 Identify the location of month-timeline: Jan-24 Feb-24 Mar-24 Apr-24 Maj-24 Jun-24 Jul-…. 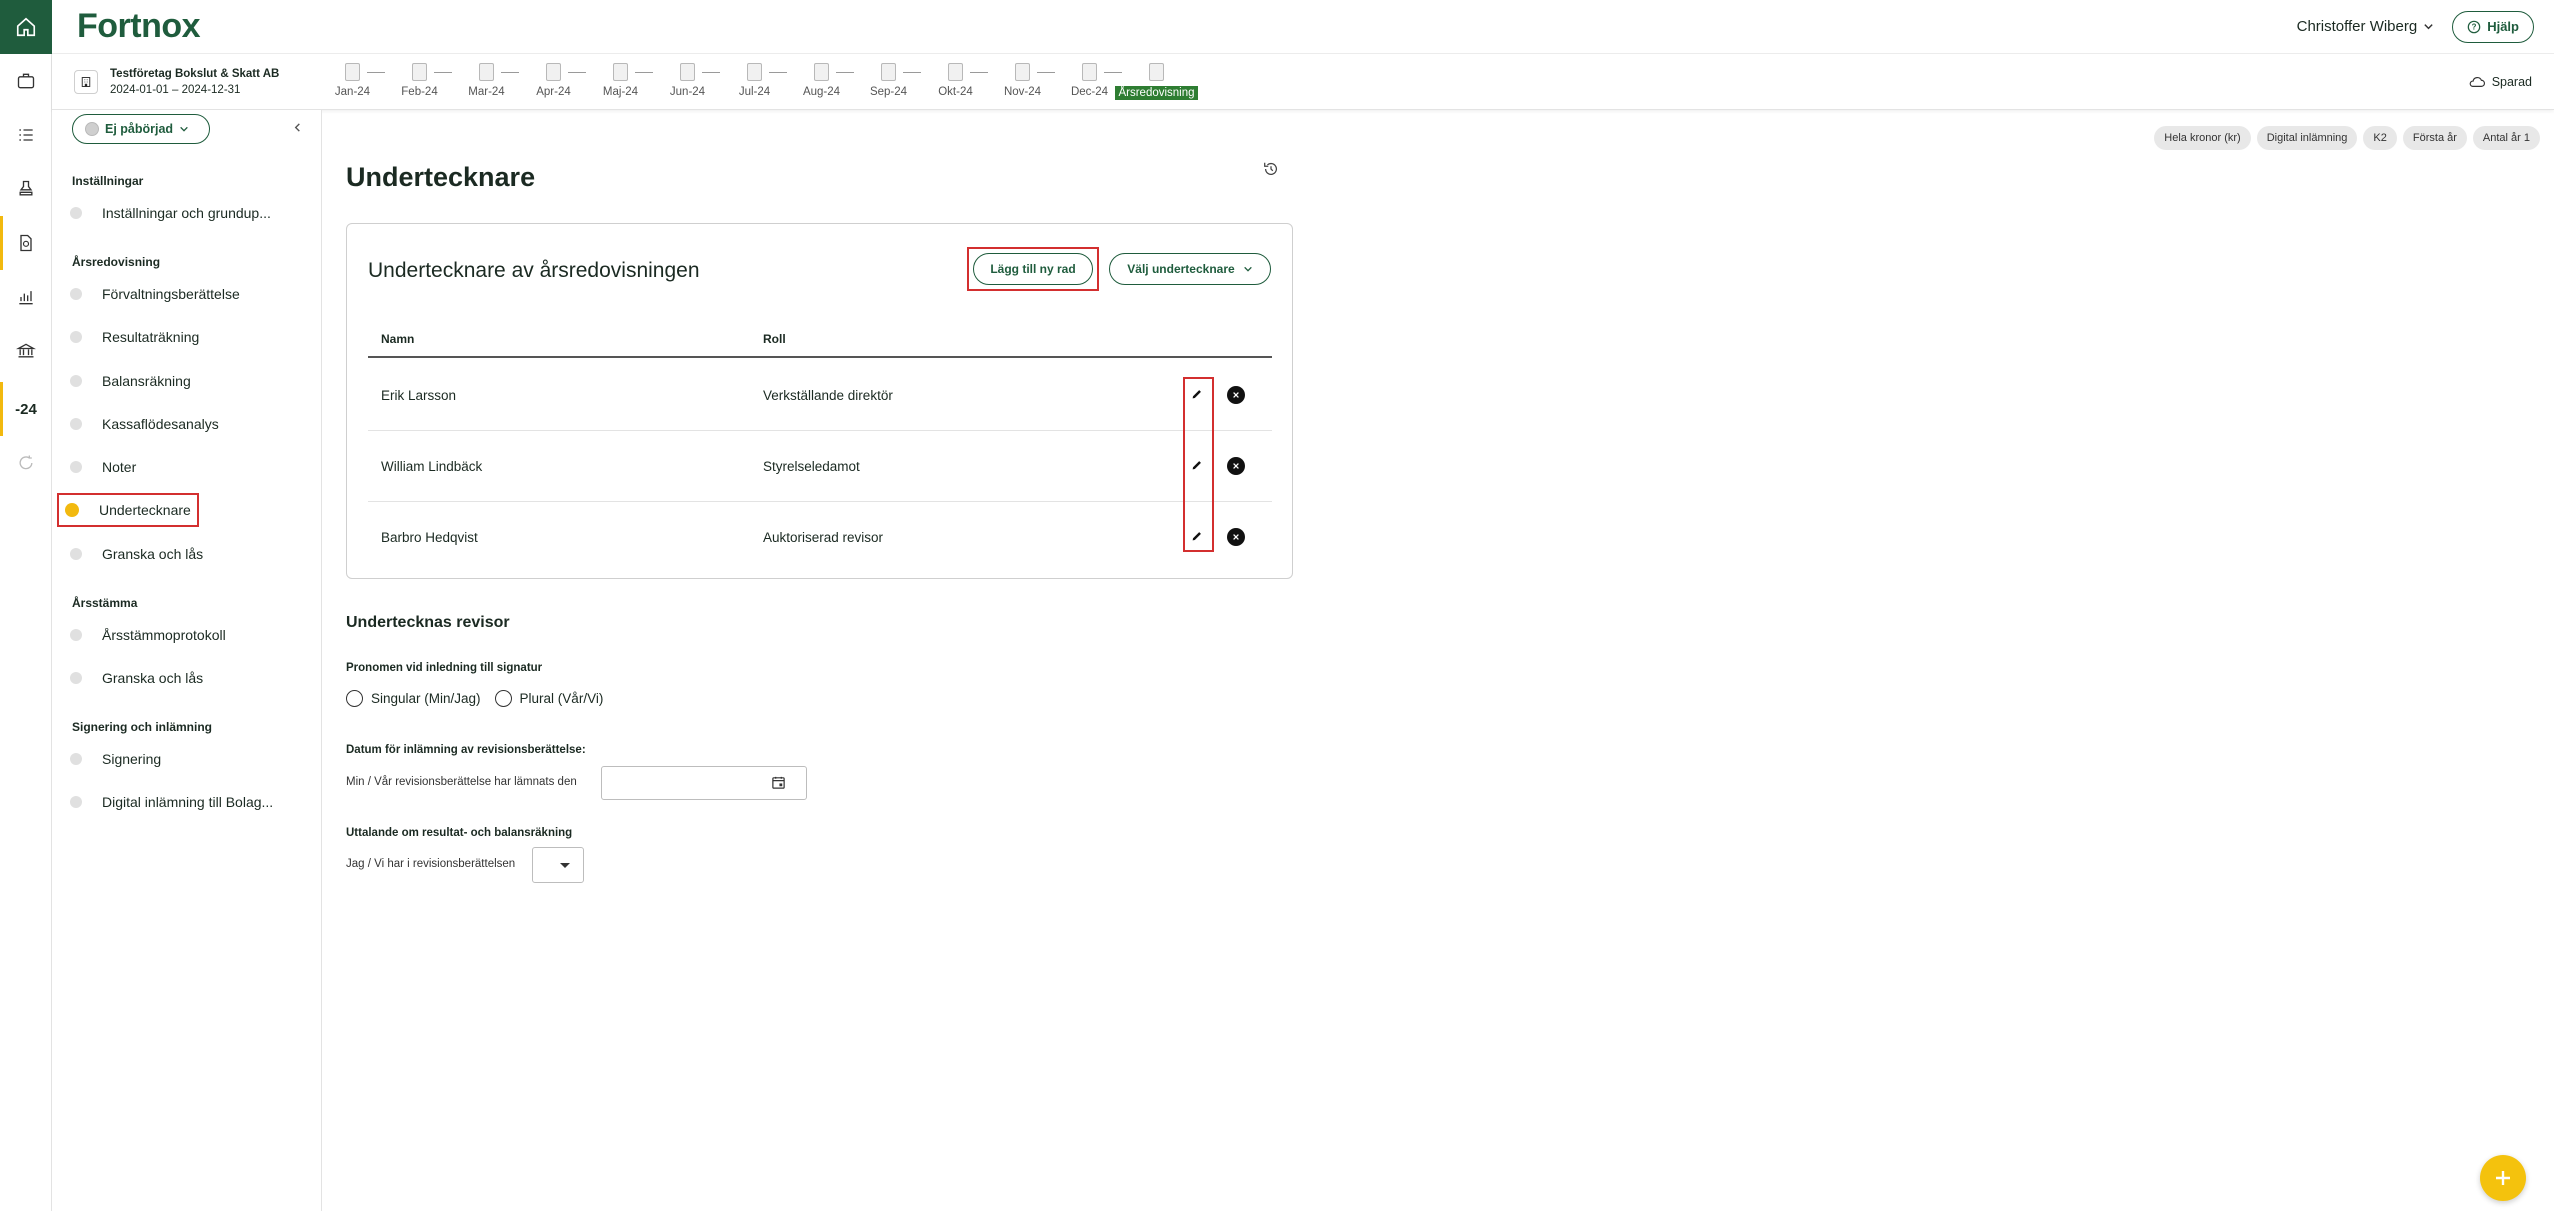
(758, 81).